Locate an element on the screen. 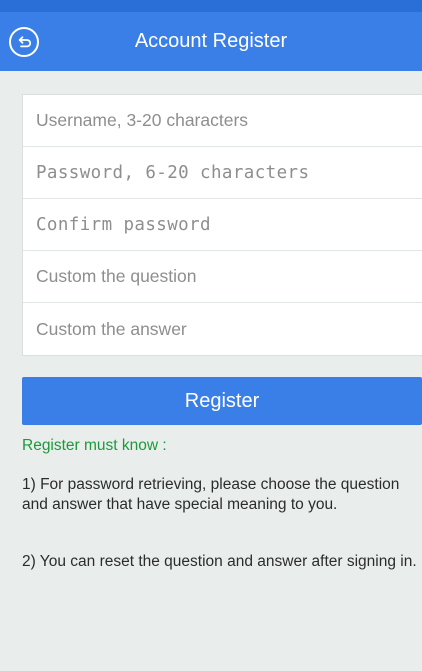 The image size is (422, 671). register-button: Register is located at coordinates (222, 401).